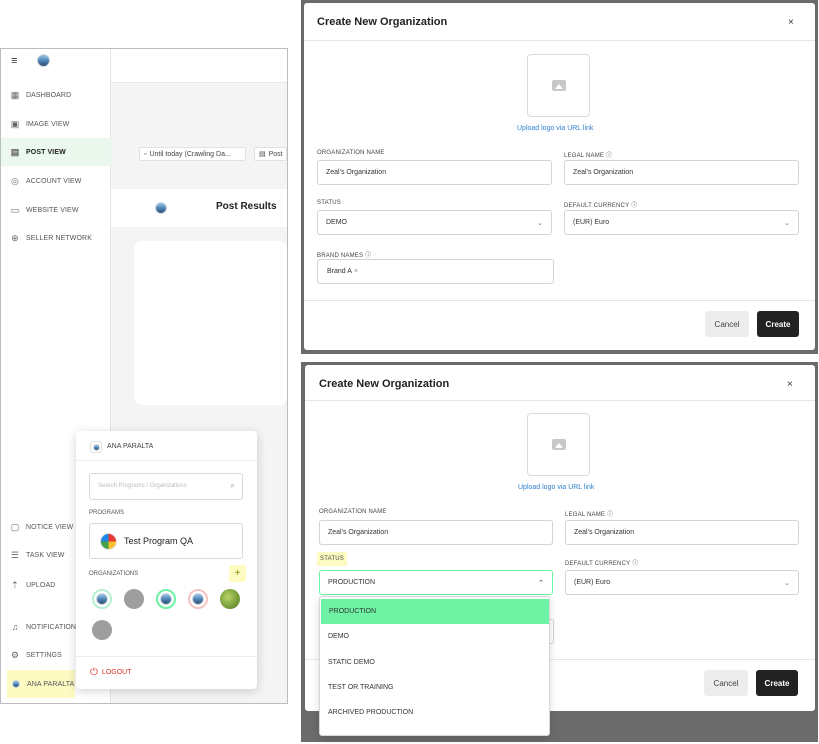 This screenshot has height=744, width=819. I want to click on status-option-test-or-training: TEST OR TRAINING, so click(434, 687).